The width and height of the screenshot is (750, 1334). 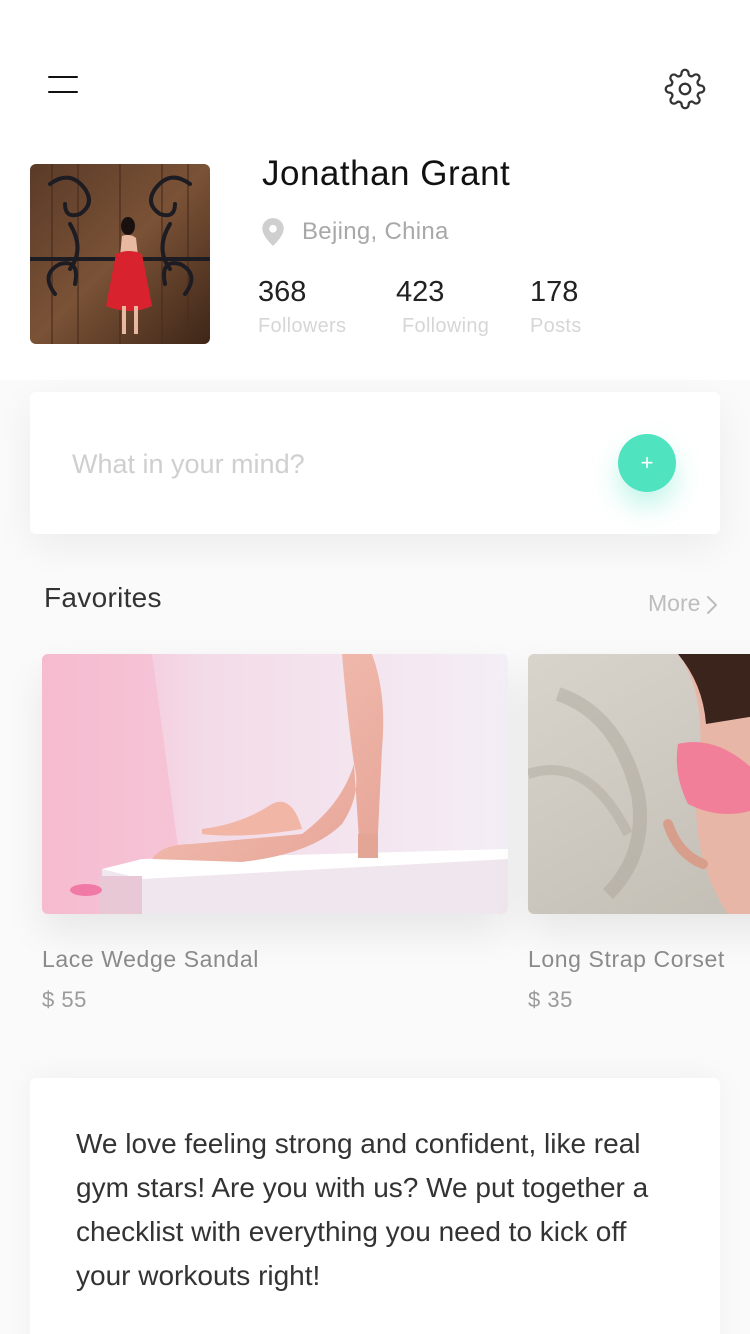 I want to click on stat-following: 423 Following, so click(x=442, y=307).